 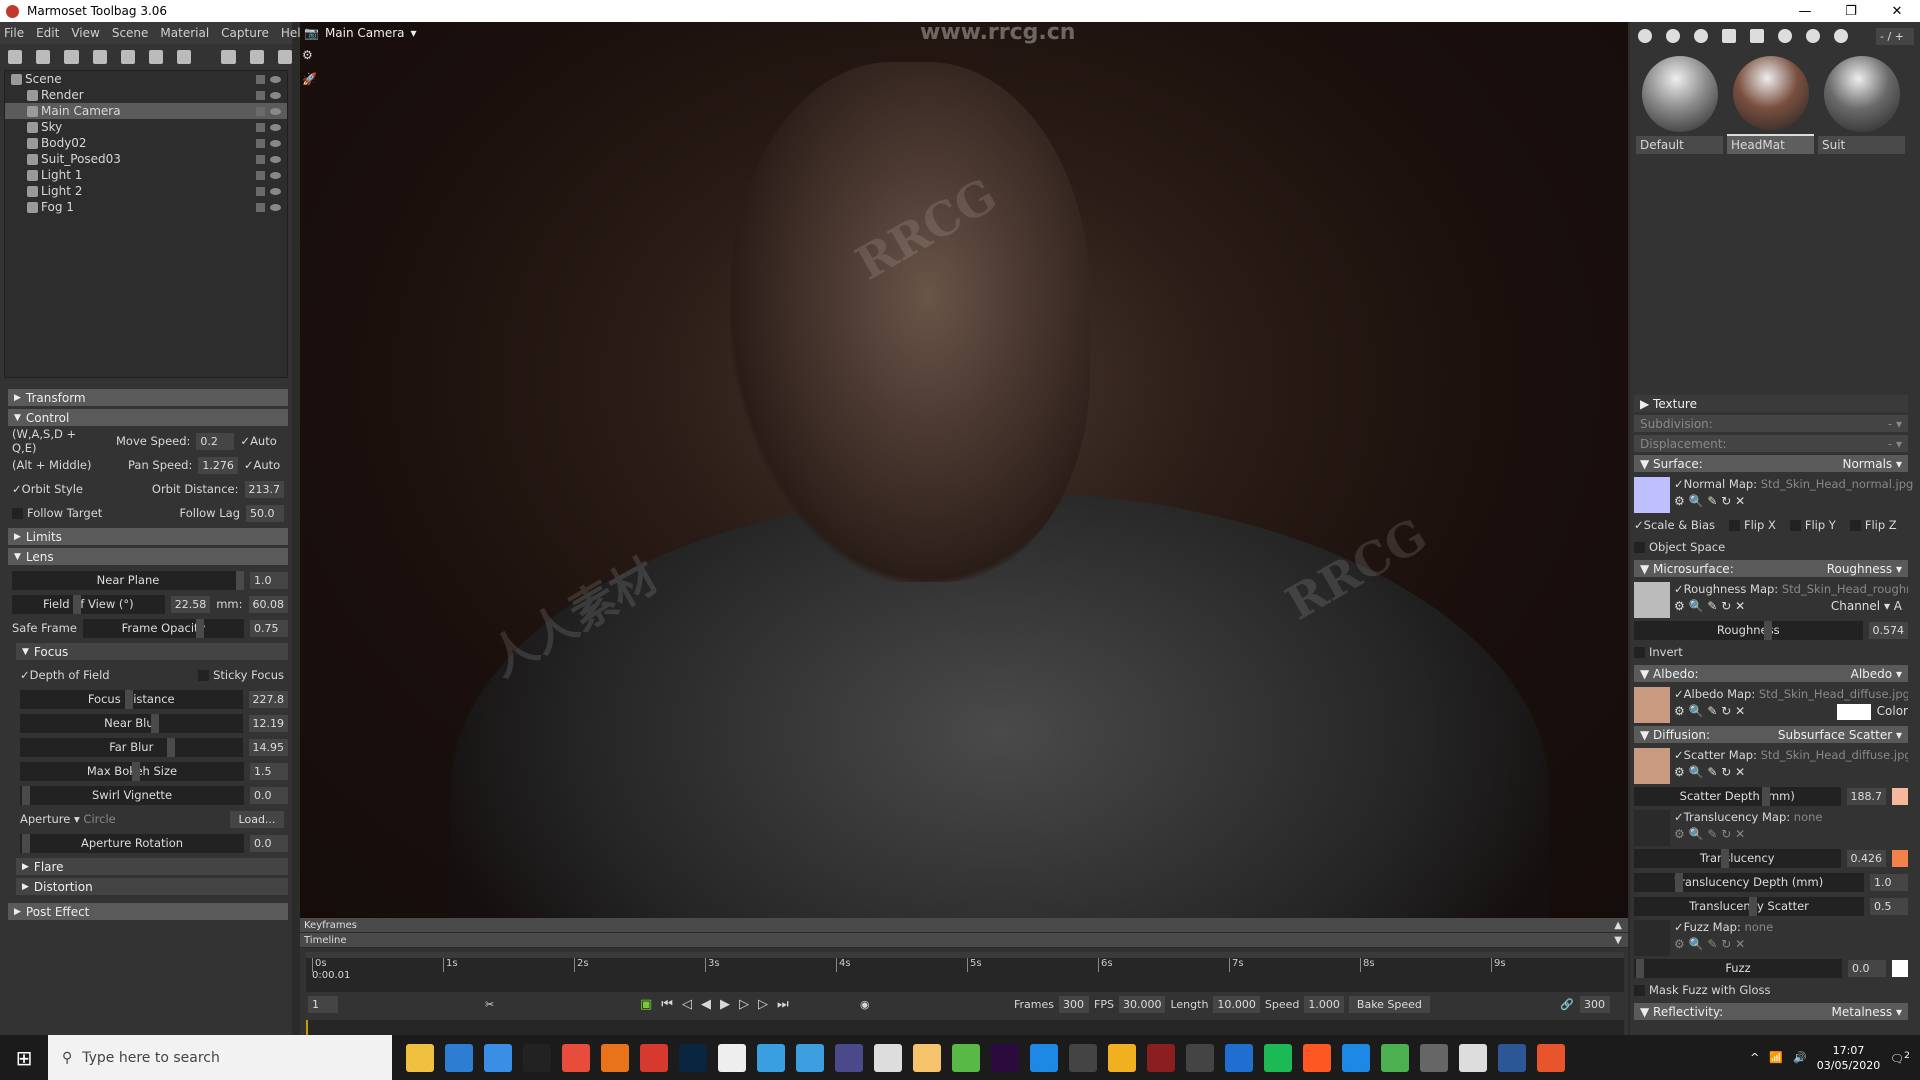 What do you see at coordinates (1785, 36) in the screenshot?
I see `assign-material-icon` at bounding box center [1785, 36].